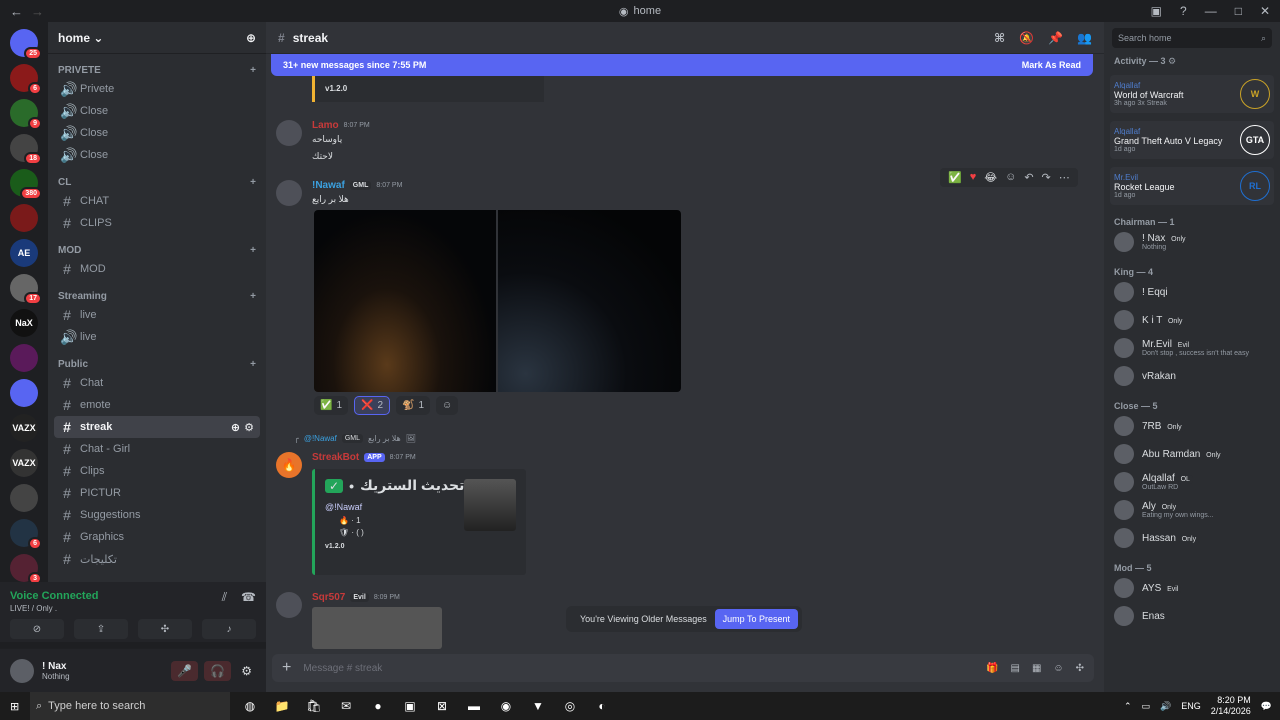 The image size is (1280, 720). Describe the element at coordinates (157, 223) in the screenshot. I see `channel-item: # CLIPS` at that location.